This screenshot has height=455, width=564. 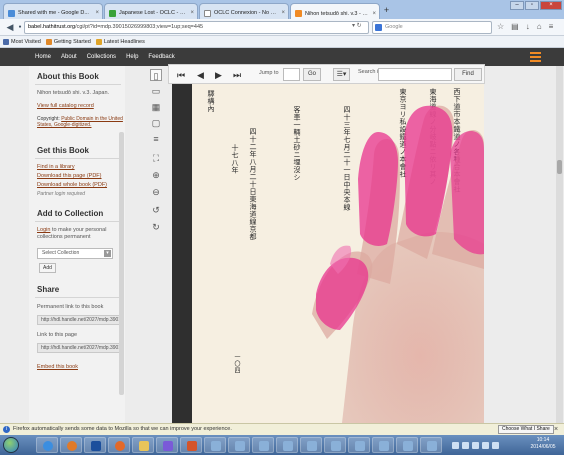 What do you see at coordinates (47, 268) in the screenshot?
I see `add-button: Add` at bounding box center [47, 268].